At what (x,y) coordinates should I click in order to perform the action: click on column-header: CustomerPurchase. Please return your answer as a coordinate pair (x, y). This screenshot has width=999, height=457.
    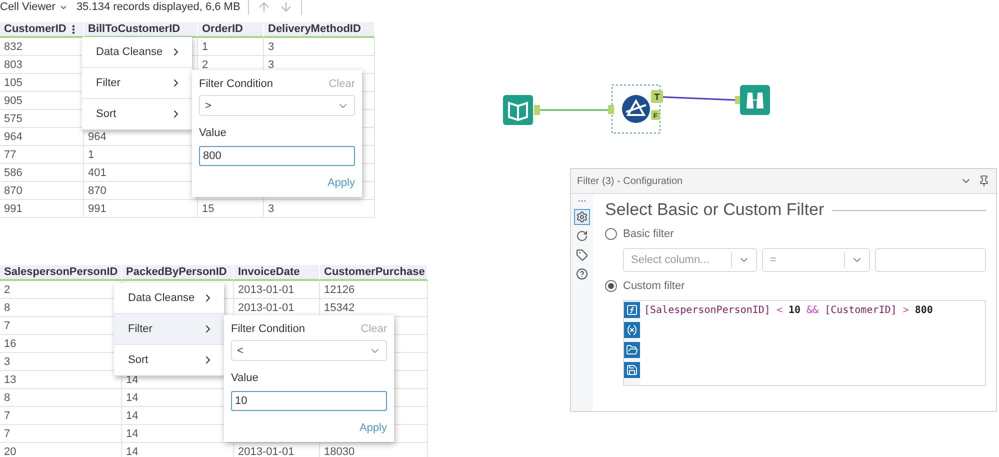
    Looking at the image, I should click on (374, 273).